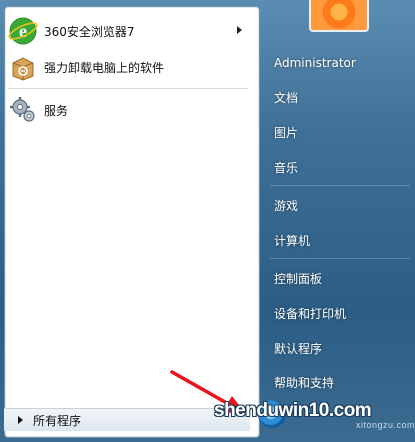 The height and width of the screenshot is (442, 415). I want to click on right-item-user: Administrator, so click(315, 63).